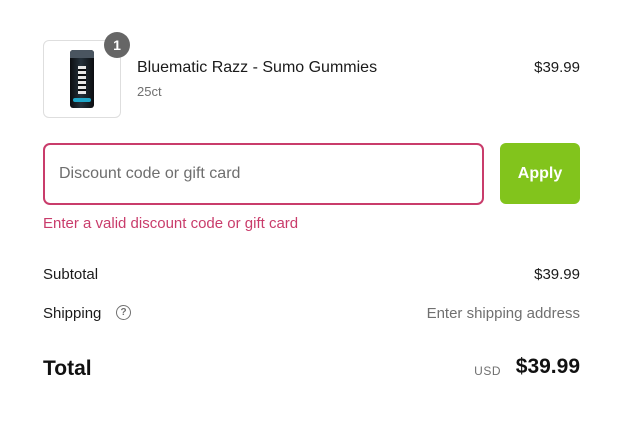 The image size is (640, 429). I want to click on discount-error-message: Enter a valid discount code or gift card, so click(171, 223).